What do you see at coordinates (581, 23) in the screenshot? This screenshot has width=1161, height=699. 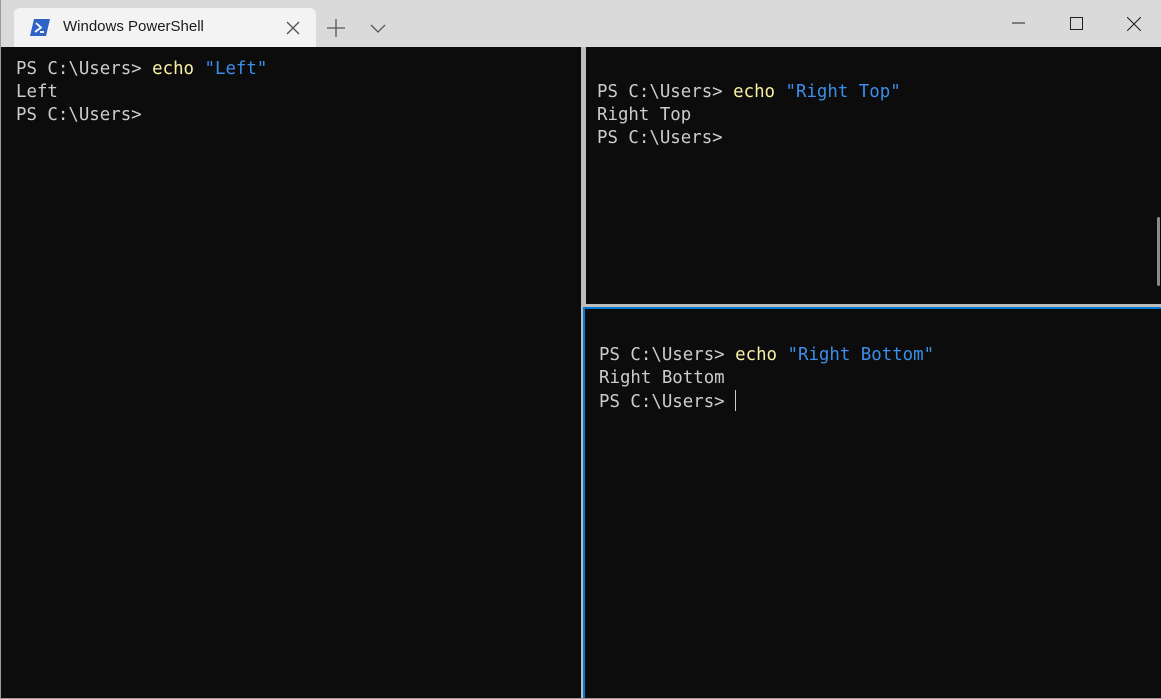 I see `title-bar: Windows PowerShell` at bounding box center [581, 23].